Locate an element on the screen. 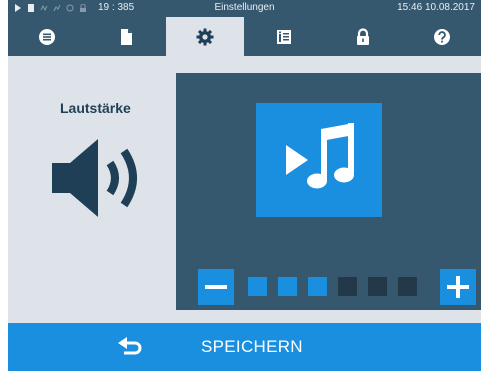  info-panel-icon is located at coordinates (283, 36).